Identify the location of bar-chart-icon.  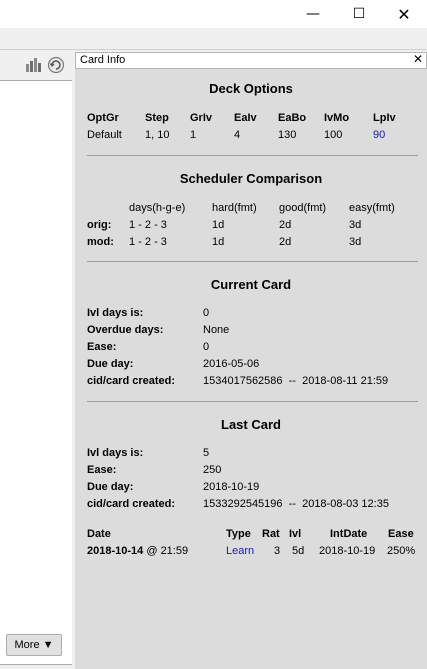
(33, 65).